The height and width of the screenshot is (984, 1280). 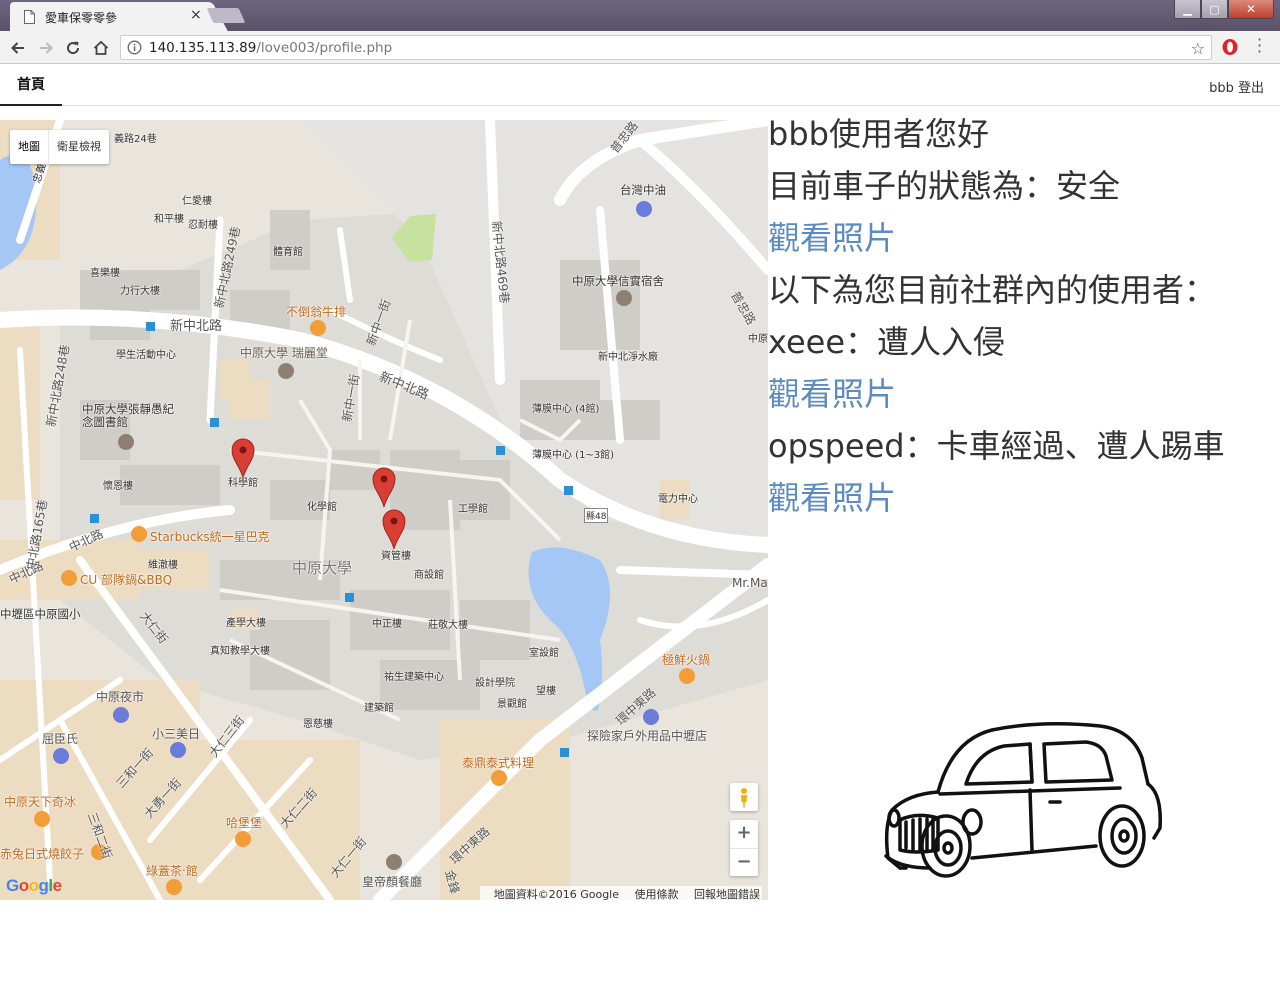 I want to click on home-icon, so click(x=101, y=48).